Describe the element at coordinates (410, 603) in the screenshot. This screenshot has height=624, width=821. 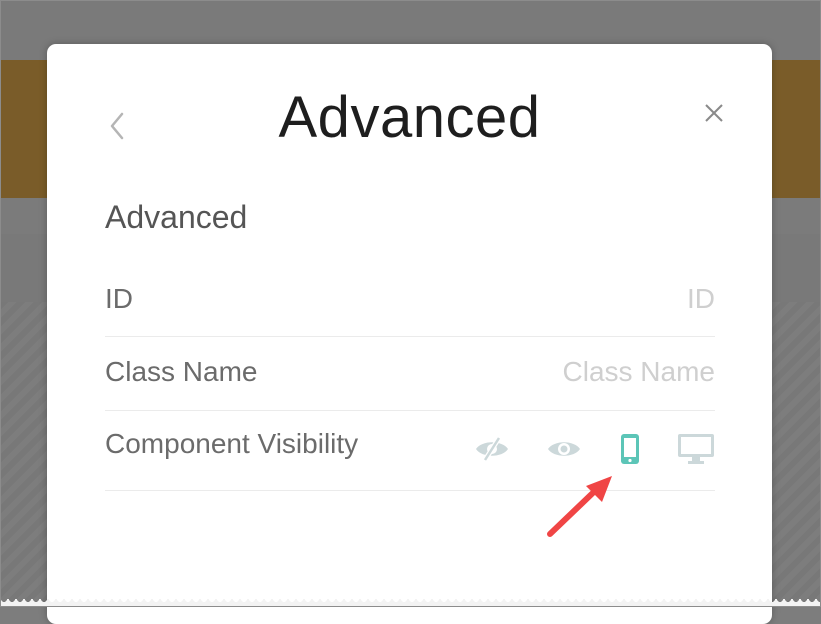
I see `torn-edge` at that location.